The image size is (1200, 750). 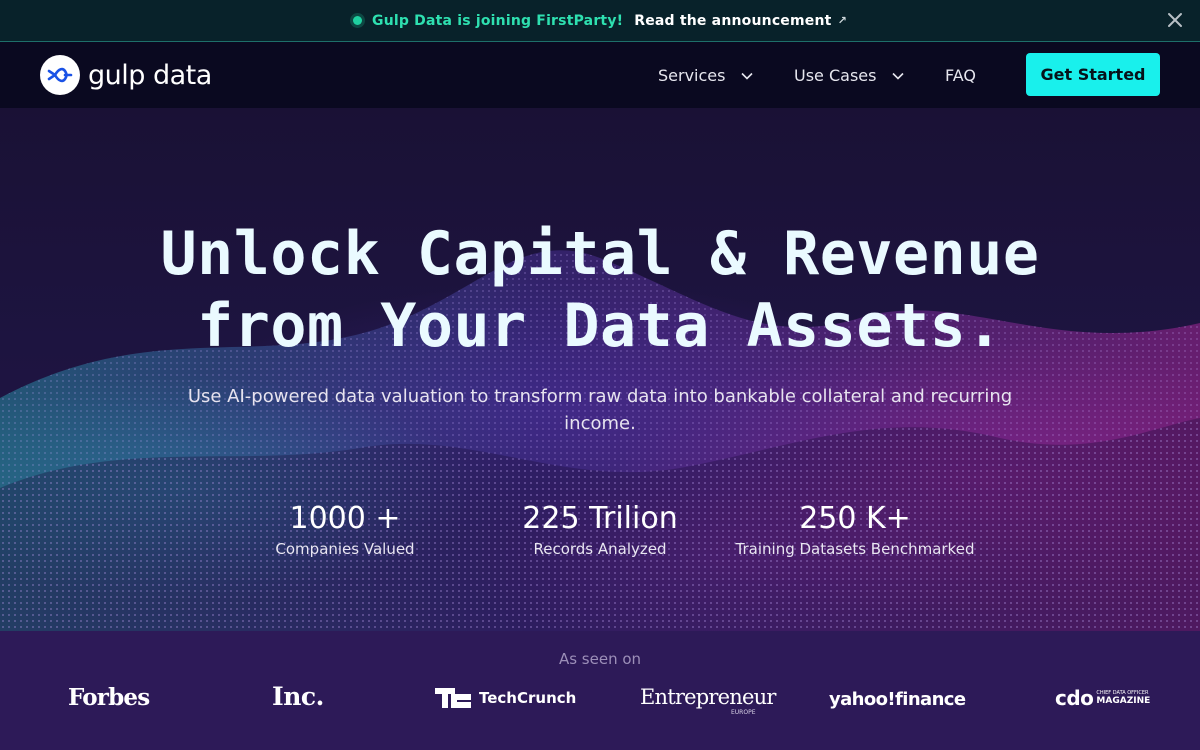 What do you see at coordinates (1093, 74) in the screenshot?
I see `get-started-button: Get Started` at bounding box center [1093, 74].